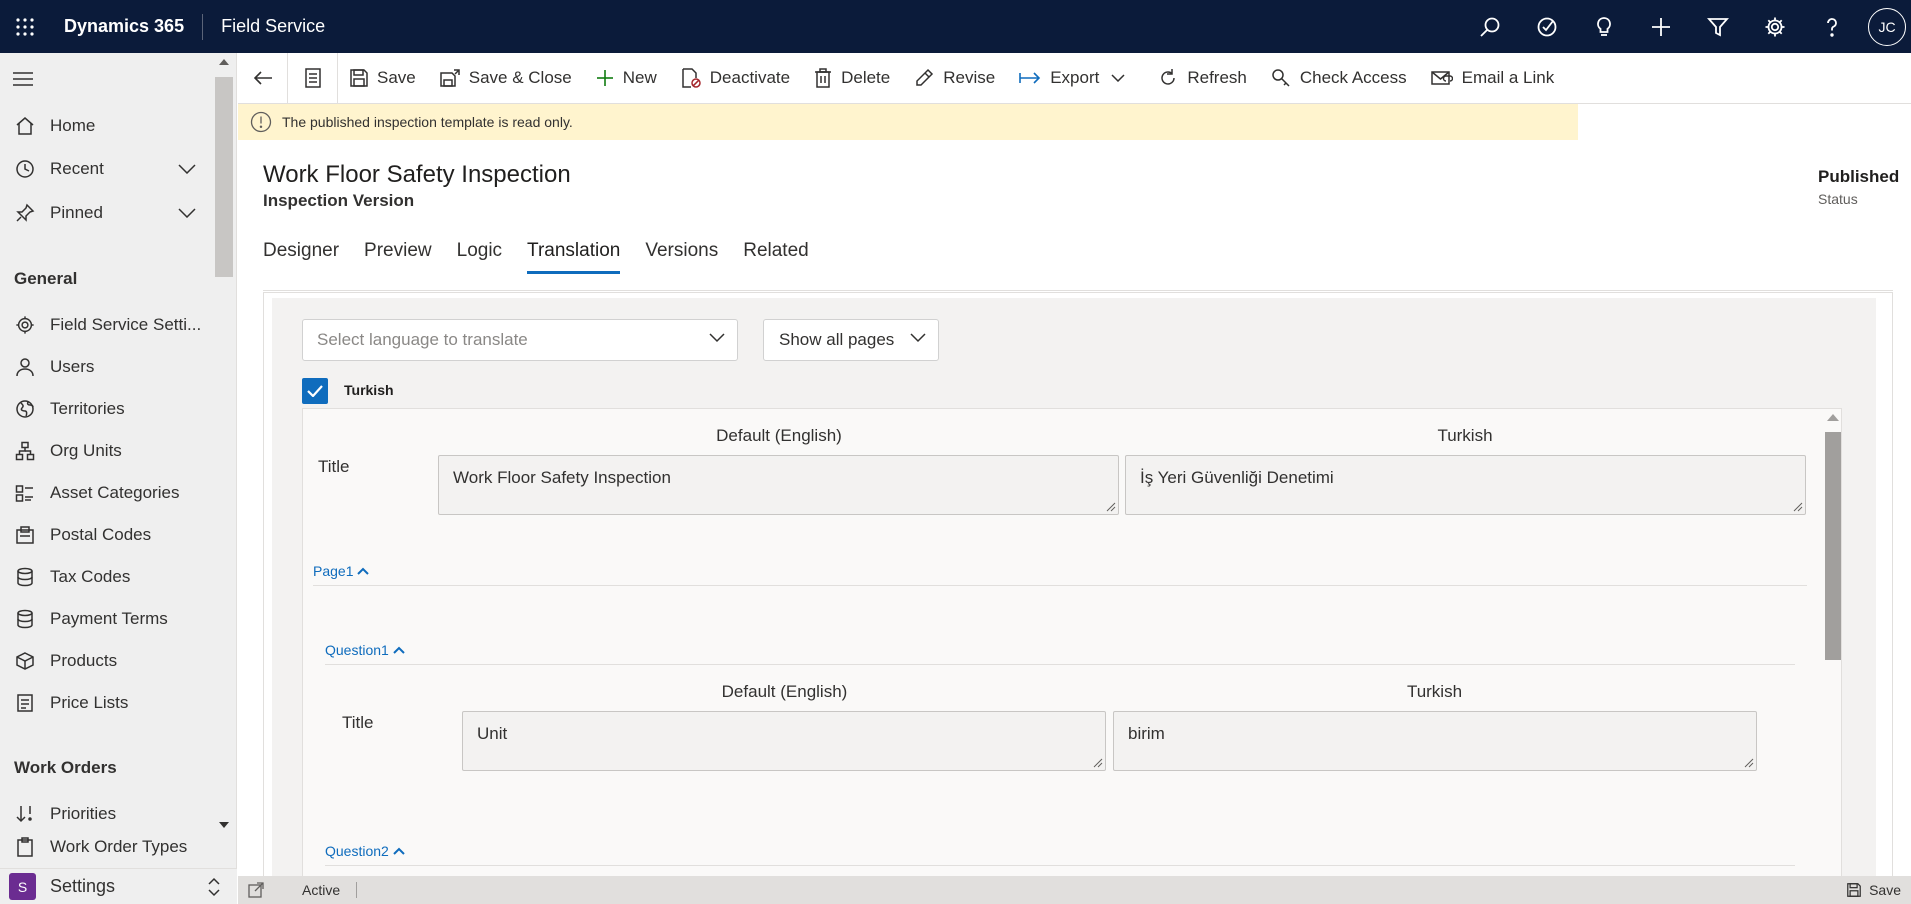  I want to click on area-switcher: S Settings, so click(118, 886).